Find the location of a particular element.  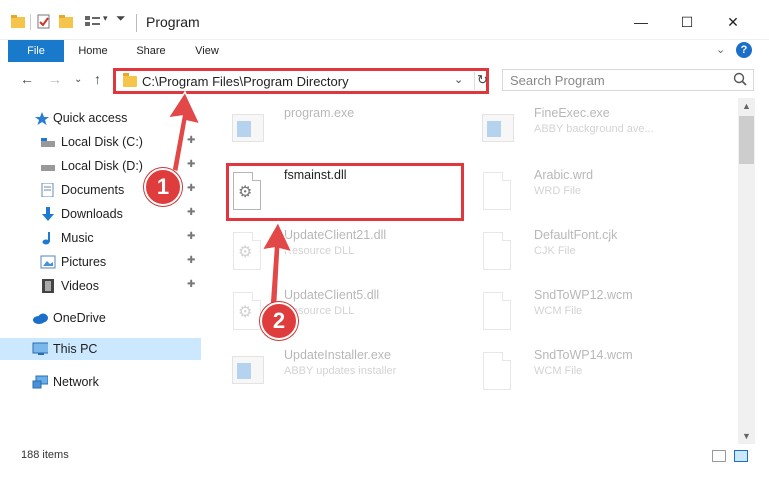

callout-1: 1 is located at coordinates (163, 187).